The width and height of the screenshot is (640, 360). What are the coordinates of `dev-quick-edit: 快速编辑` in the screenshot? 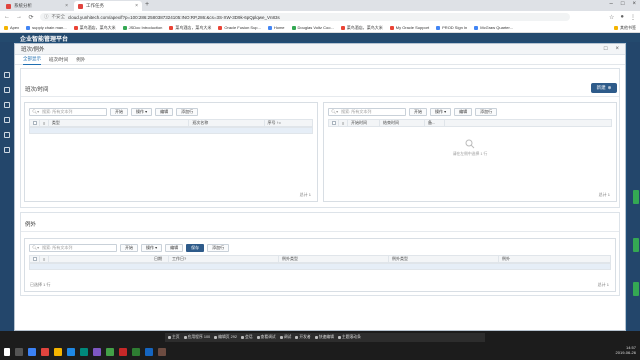 It's located at (324, 337).